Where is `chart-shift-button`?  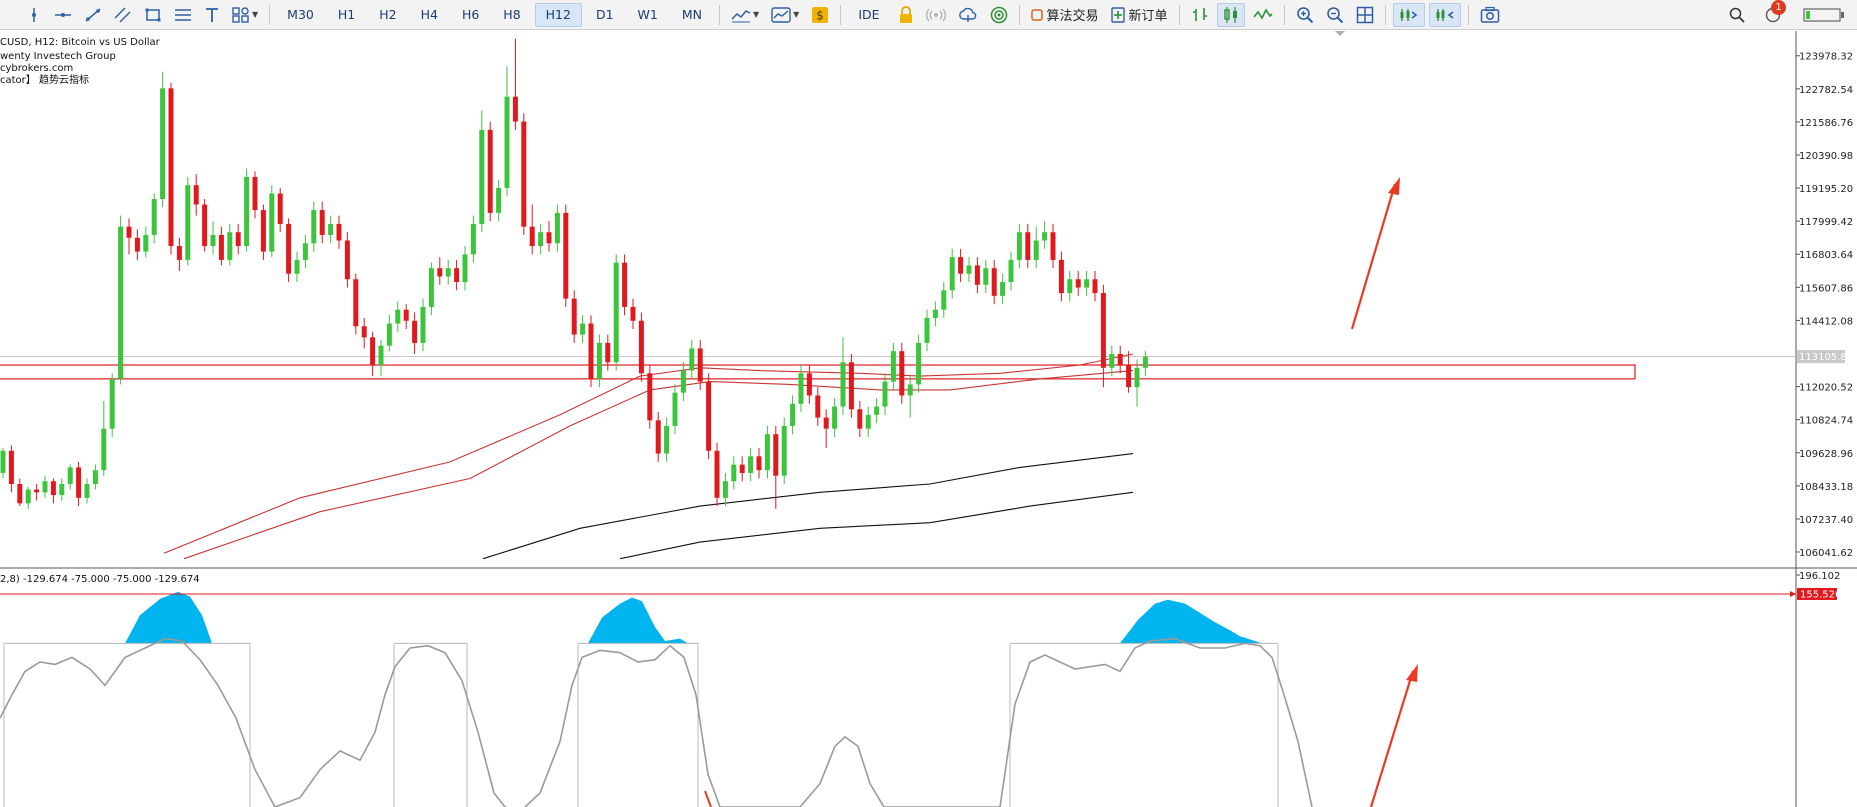 chart-shift-button is located at coordinates (1444, 14).